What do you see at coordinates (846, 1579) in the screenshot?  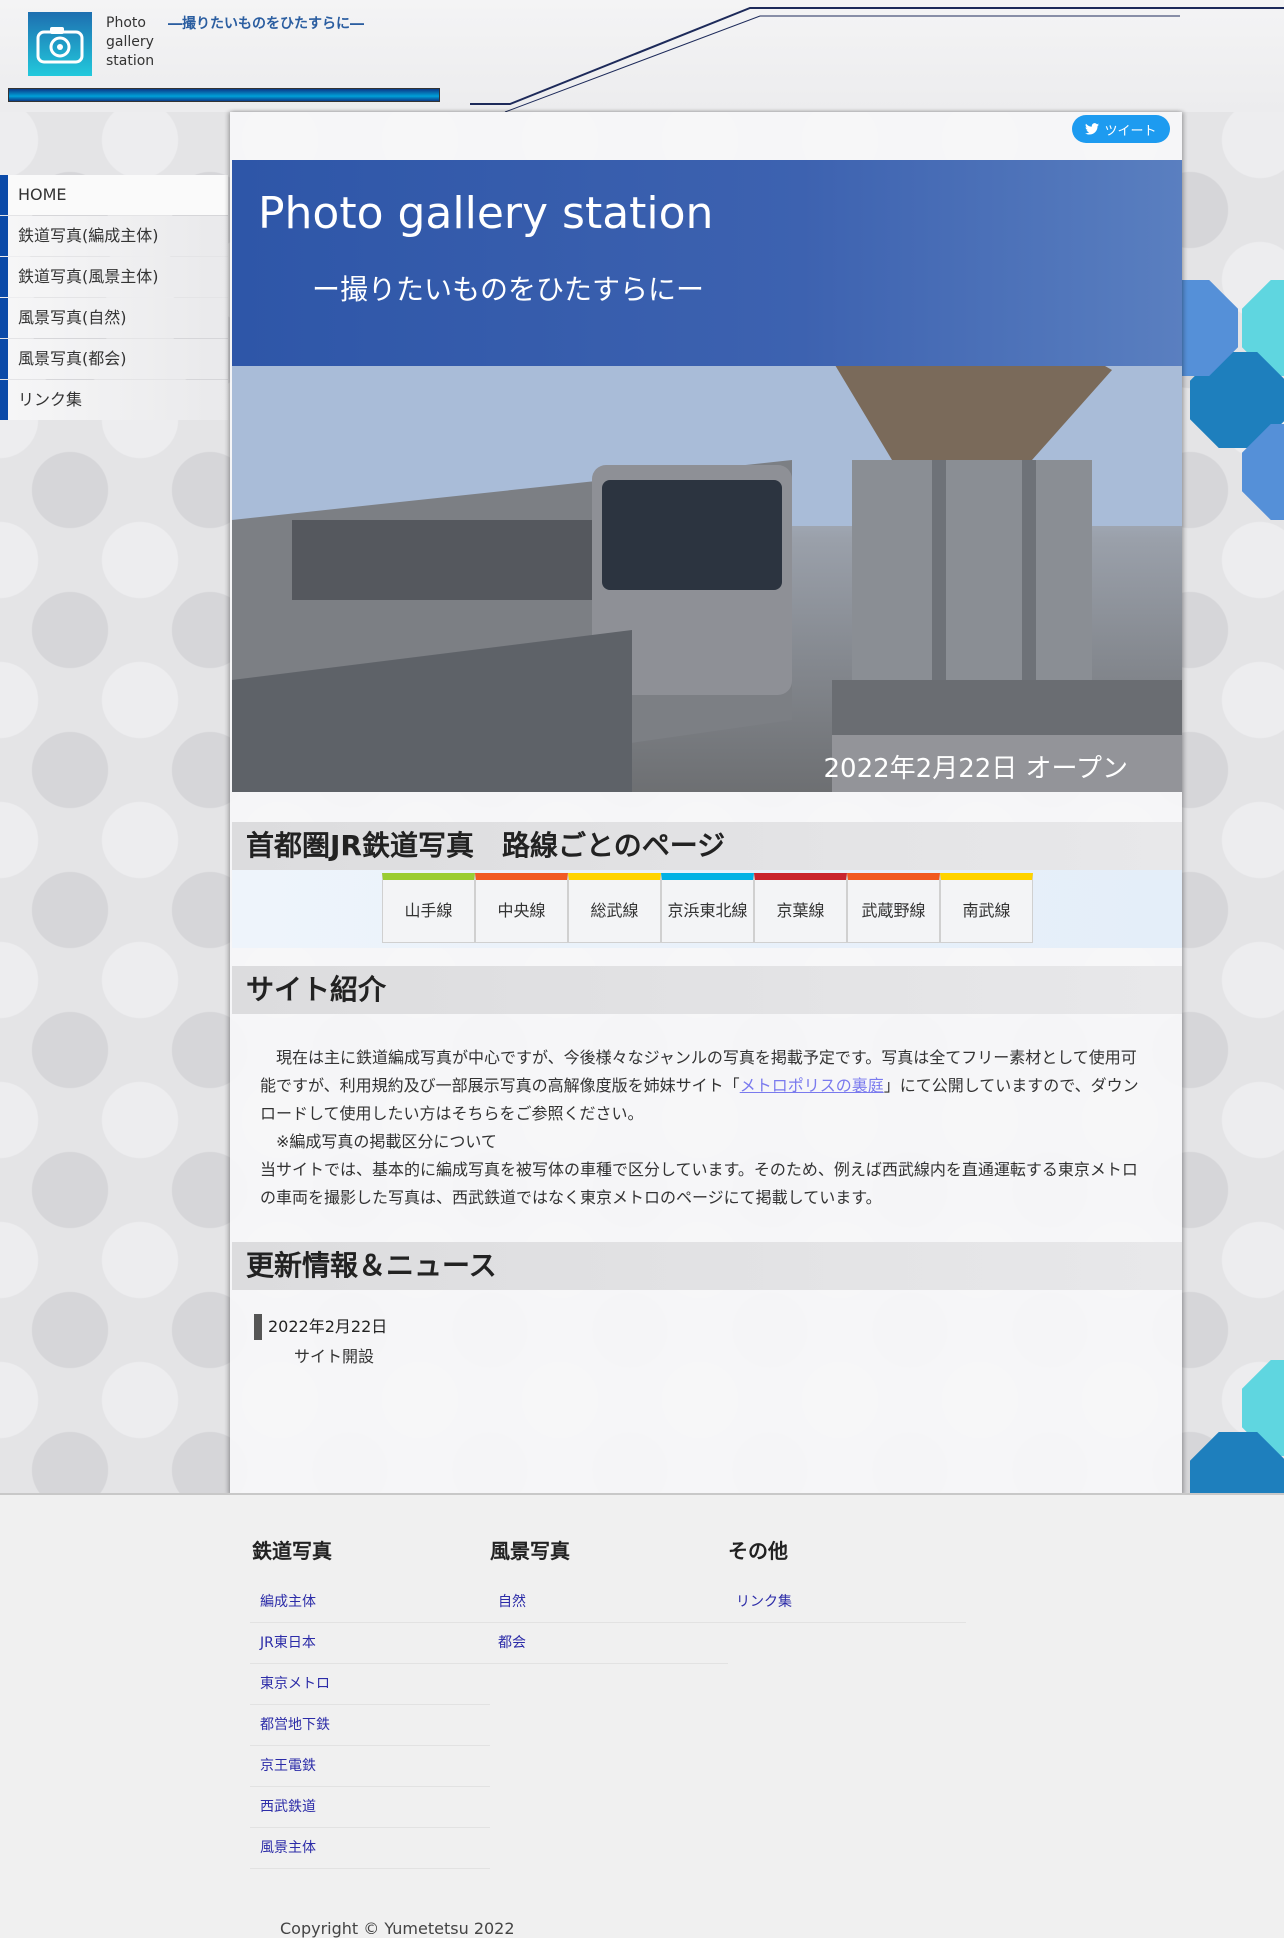 I see `footer-column-other: その他 リンク集` at bounding box center [846, 1579].